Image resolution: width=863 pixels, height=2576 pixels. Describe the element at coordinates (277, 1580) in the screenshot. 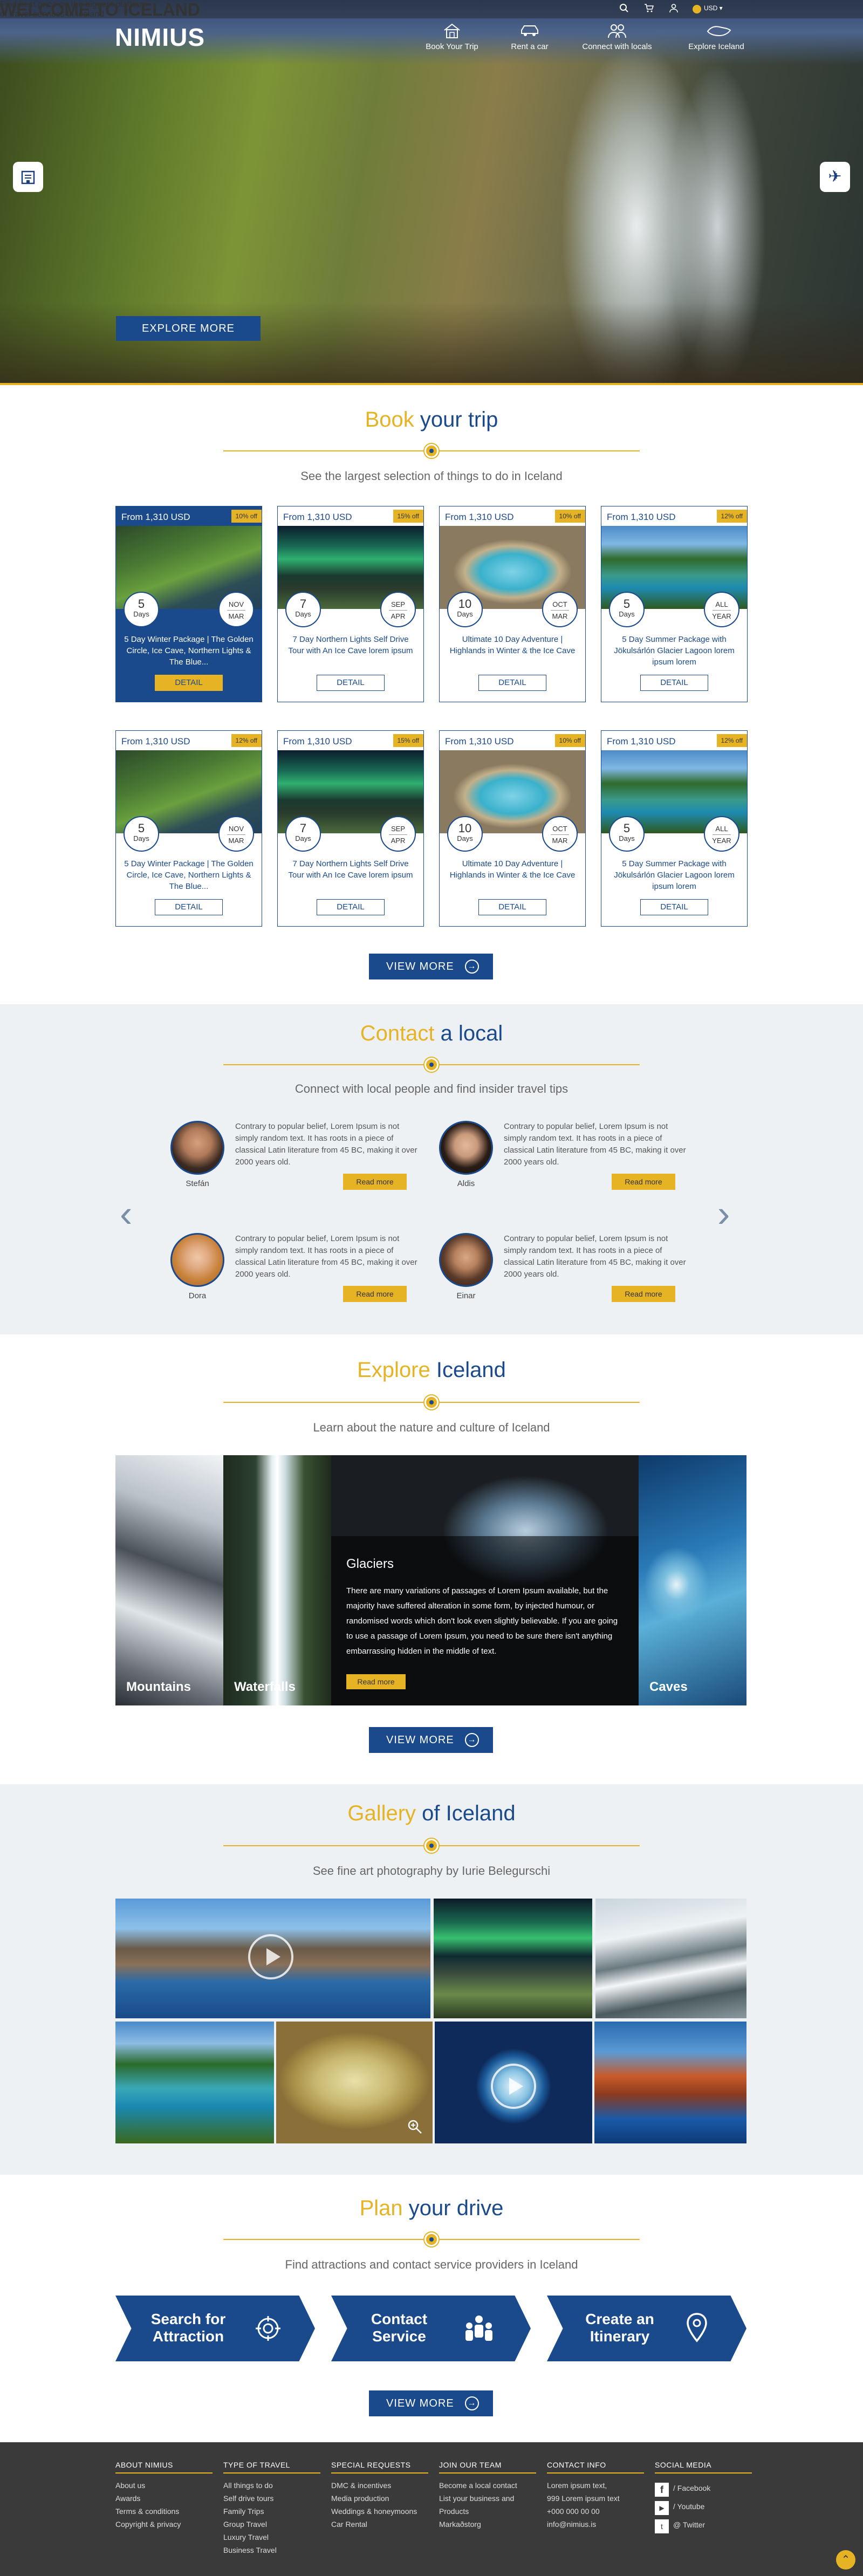

I see `explore-panel-waterfalls: Waterfalls` at that location.